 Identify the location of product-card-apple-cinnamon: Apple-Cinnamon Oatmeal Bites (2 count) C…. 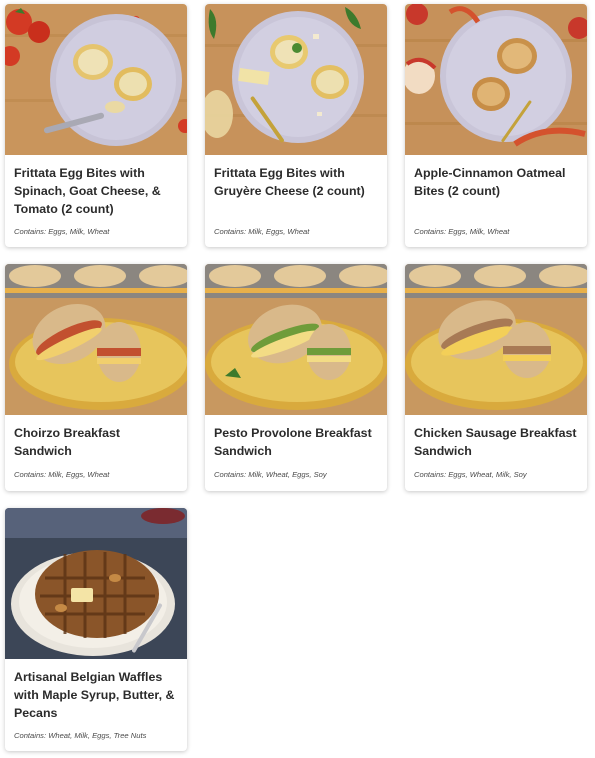
(496, 125).